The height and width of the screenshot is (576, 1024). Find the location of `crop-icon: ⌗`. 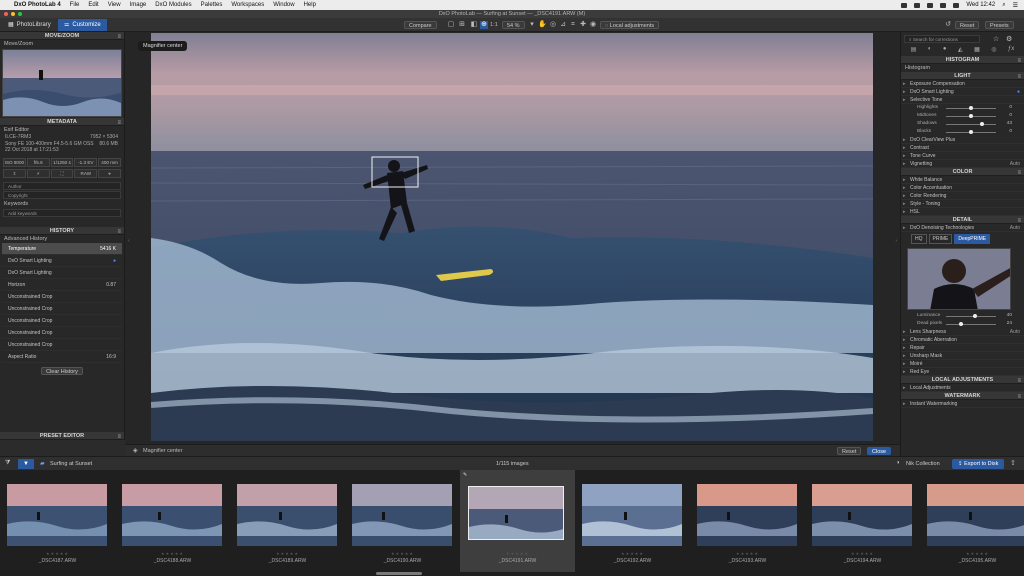

crop-icon: ⌗ is located at coordinates (573, 25).